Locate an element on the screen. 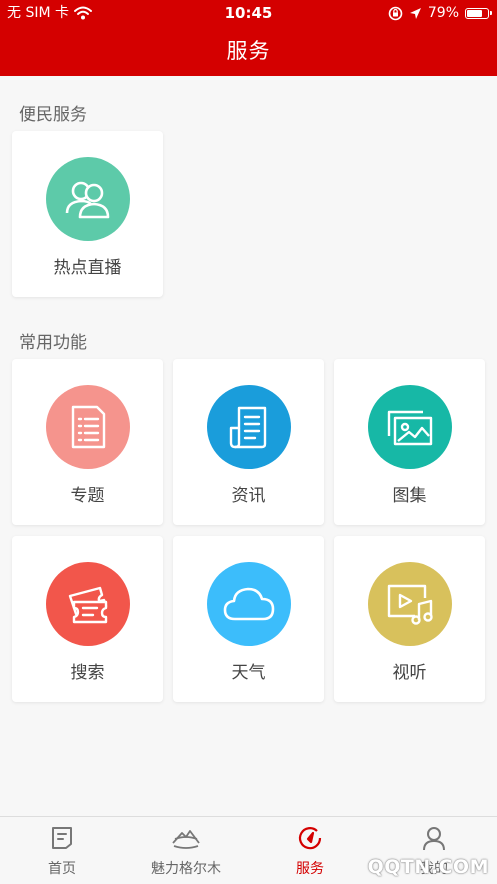  video-music-icon is located at coordinates (410, 604).